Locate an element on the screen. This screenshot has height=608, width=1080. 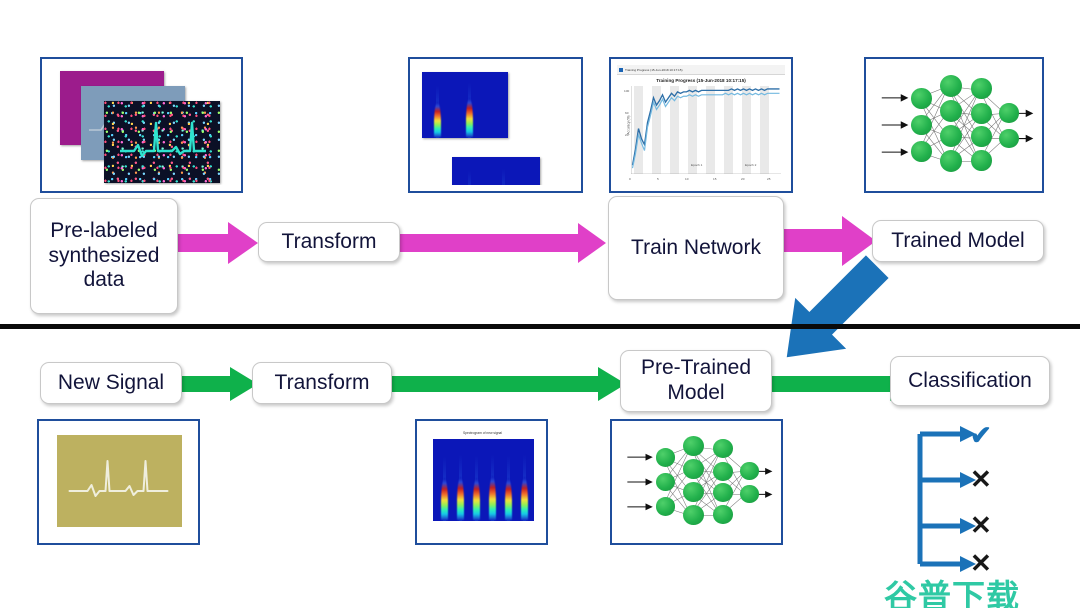
accuracy-curve is located at coordinates (706, 130).